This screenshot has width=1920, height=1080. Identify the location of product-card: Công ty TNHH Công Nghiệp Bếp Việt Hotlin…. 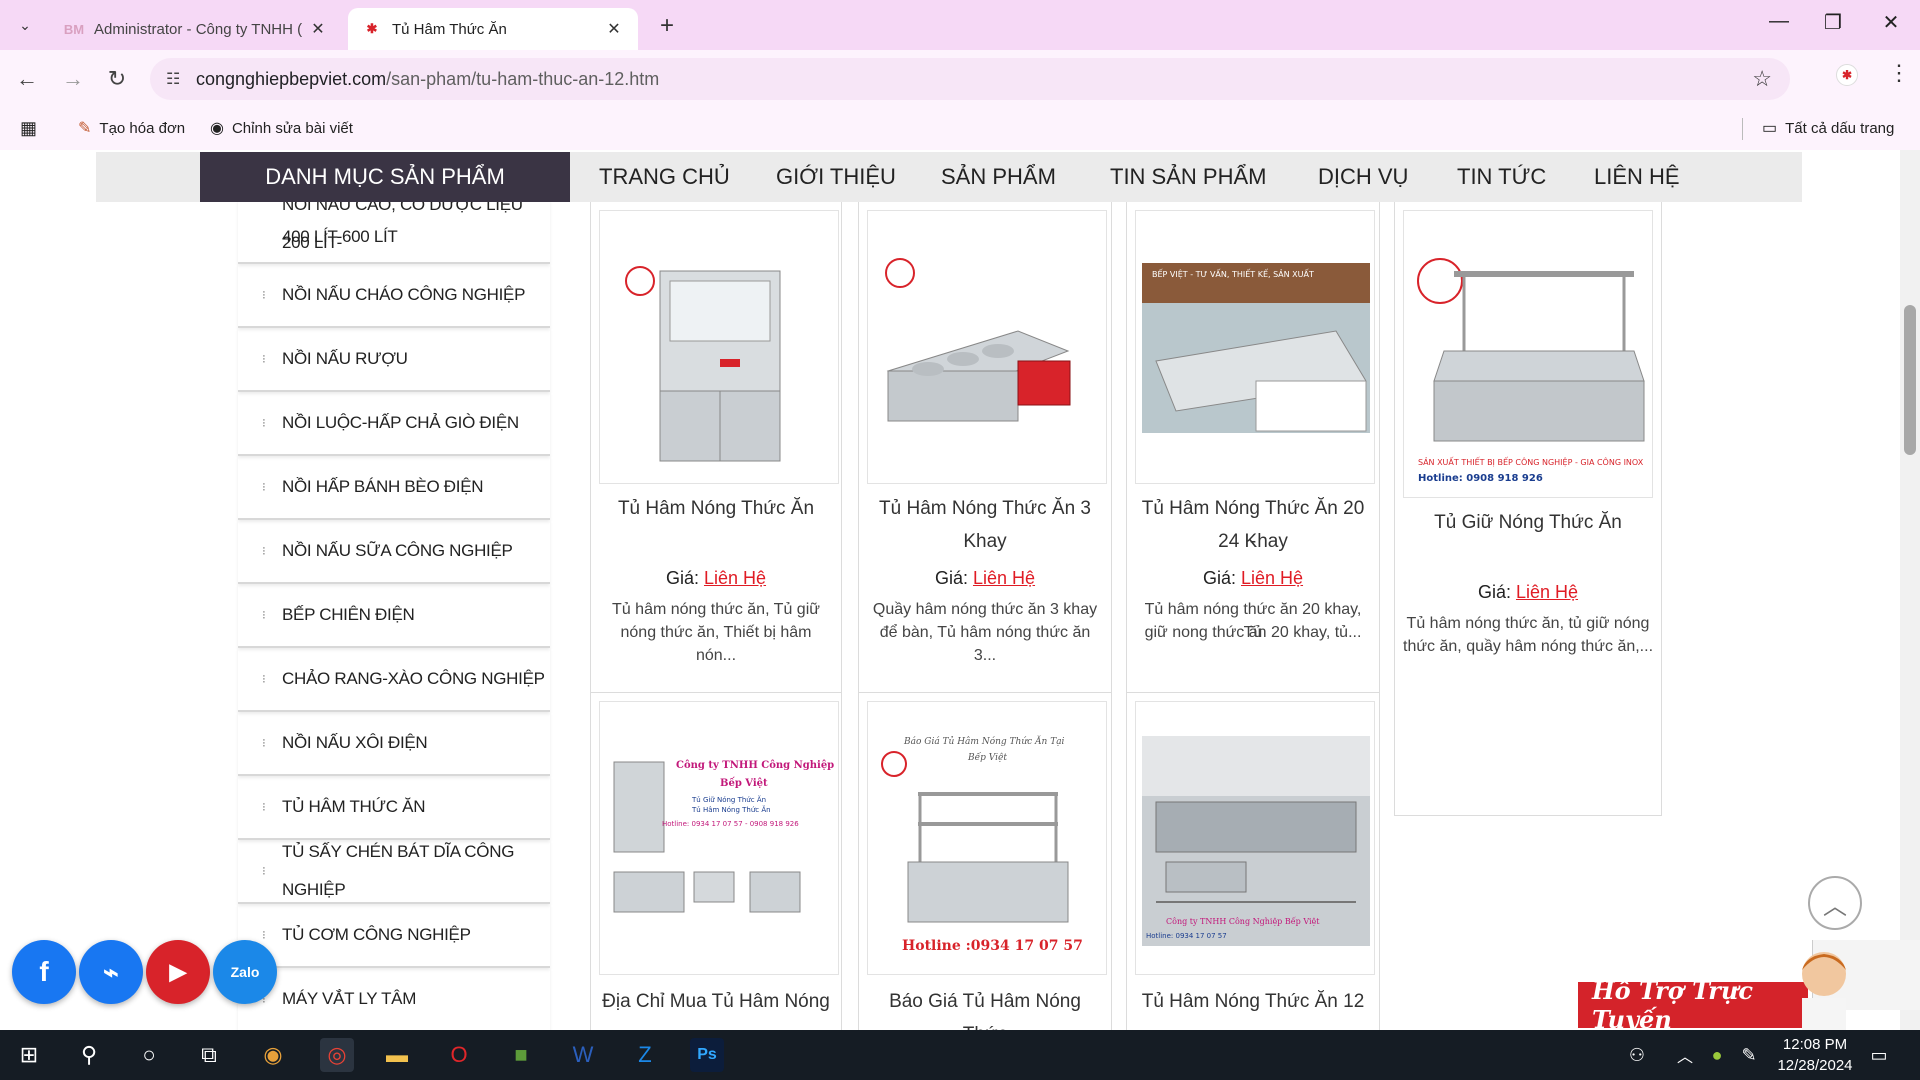
(1253, 861).